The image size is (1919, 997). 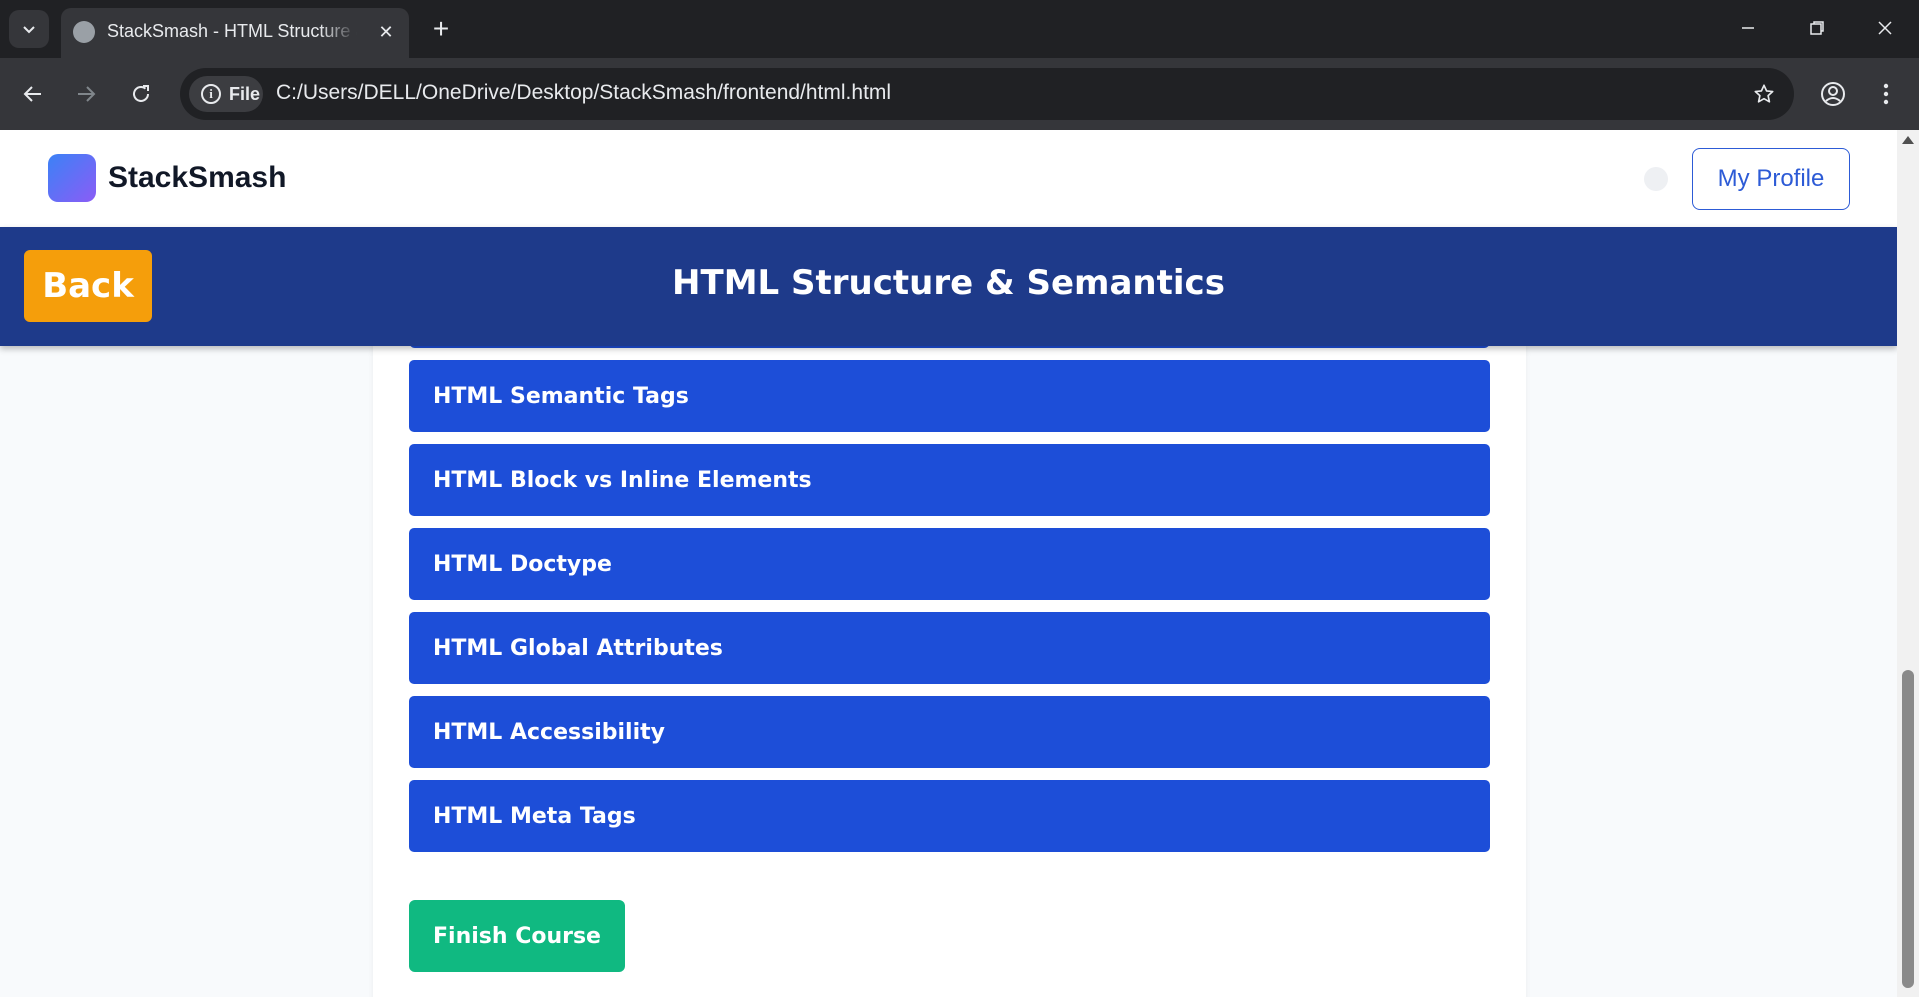 I want to click on topic-item: HTML Block vs Inline Elements, so click(x=949, y=480).